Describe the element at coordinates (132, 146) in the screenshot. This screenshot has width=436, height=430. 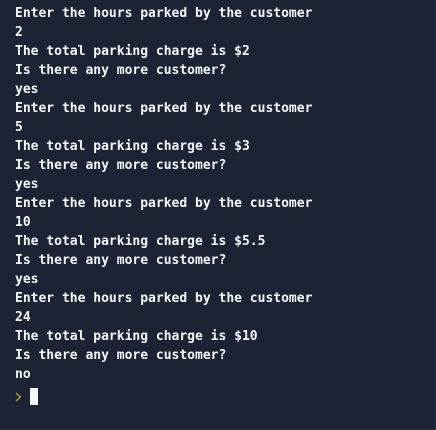
I see `console-line: The total parking charge is $3` at that location.